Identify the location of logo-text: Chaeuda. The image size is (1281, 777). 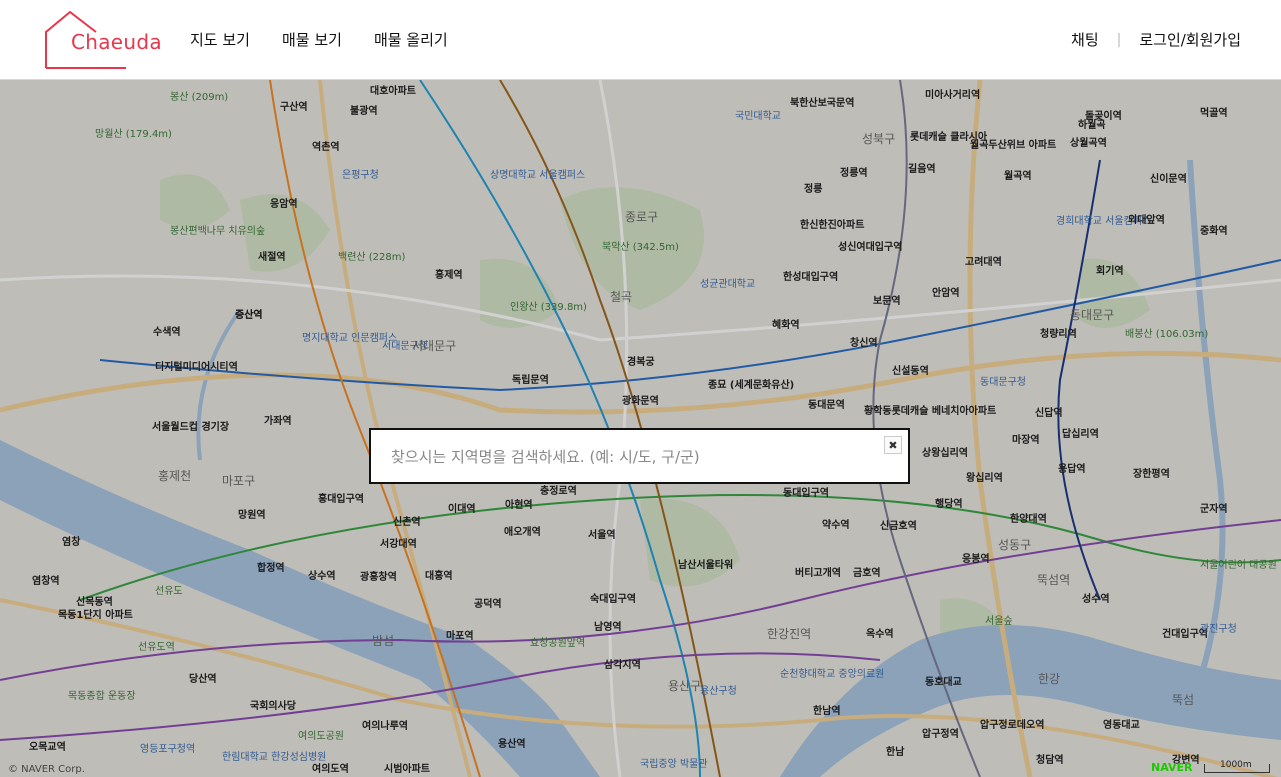
(116, 42).